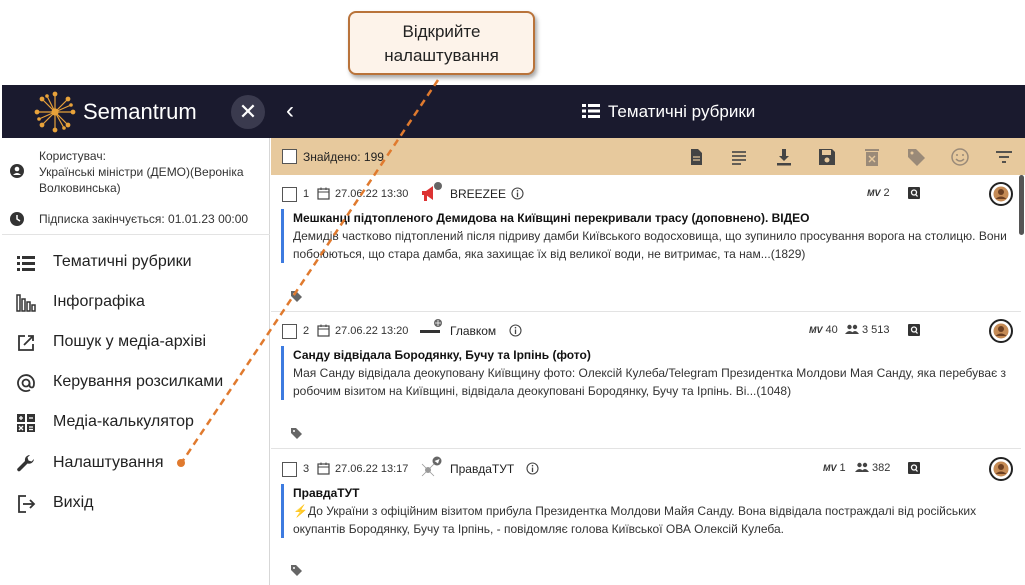 The height and width of the screenshot is (585, 1025). What do you see at coordinates (827, 157) in the screenshot?
I see `save-icon` at bounding box center [827, 157].